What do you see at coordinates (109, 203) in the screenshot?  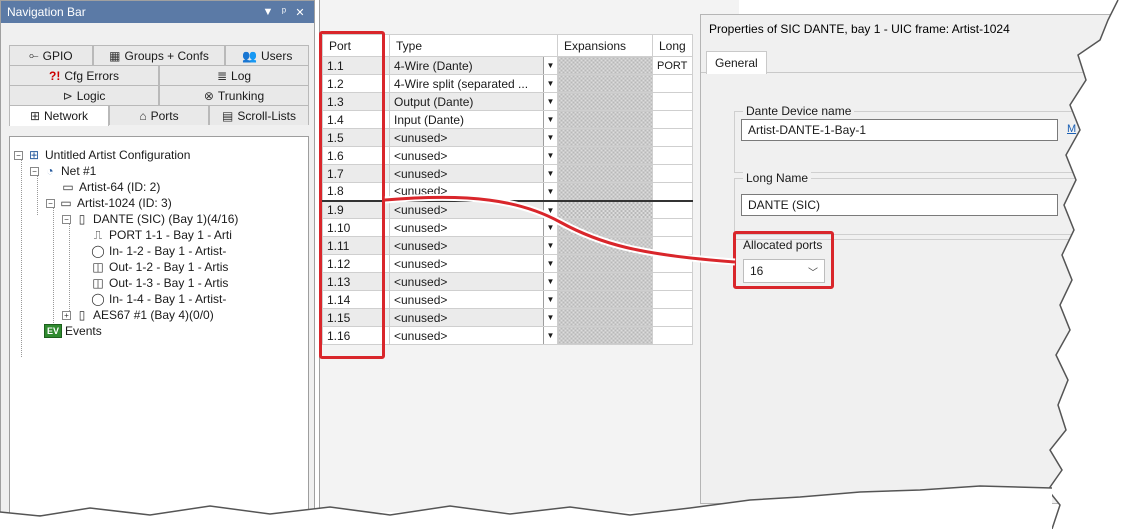 I see `tree-node-frame: − ▭ Artist-1024 (ID: 3)` at bounding box center [109, 203].